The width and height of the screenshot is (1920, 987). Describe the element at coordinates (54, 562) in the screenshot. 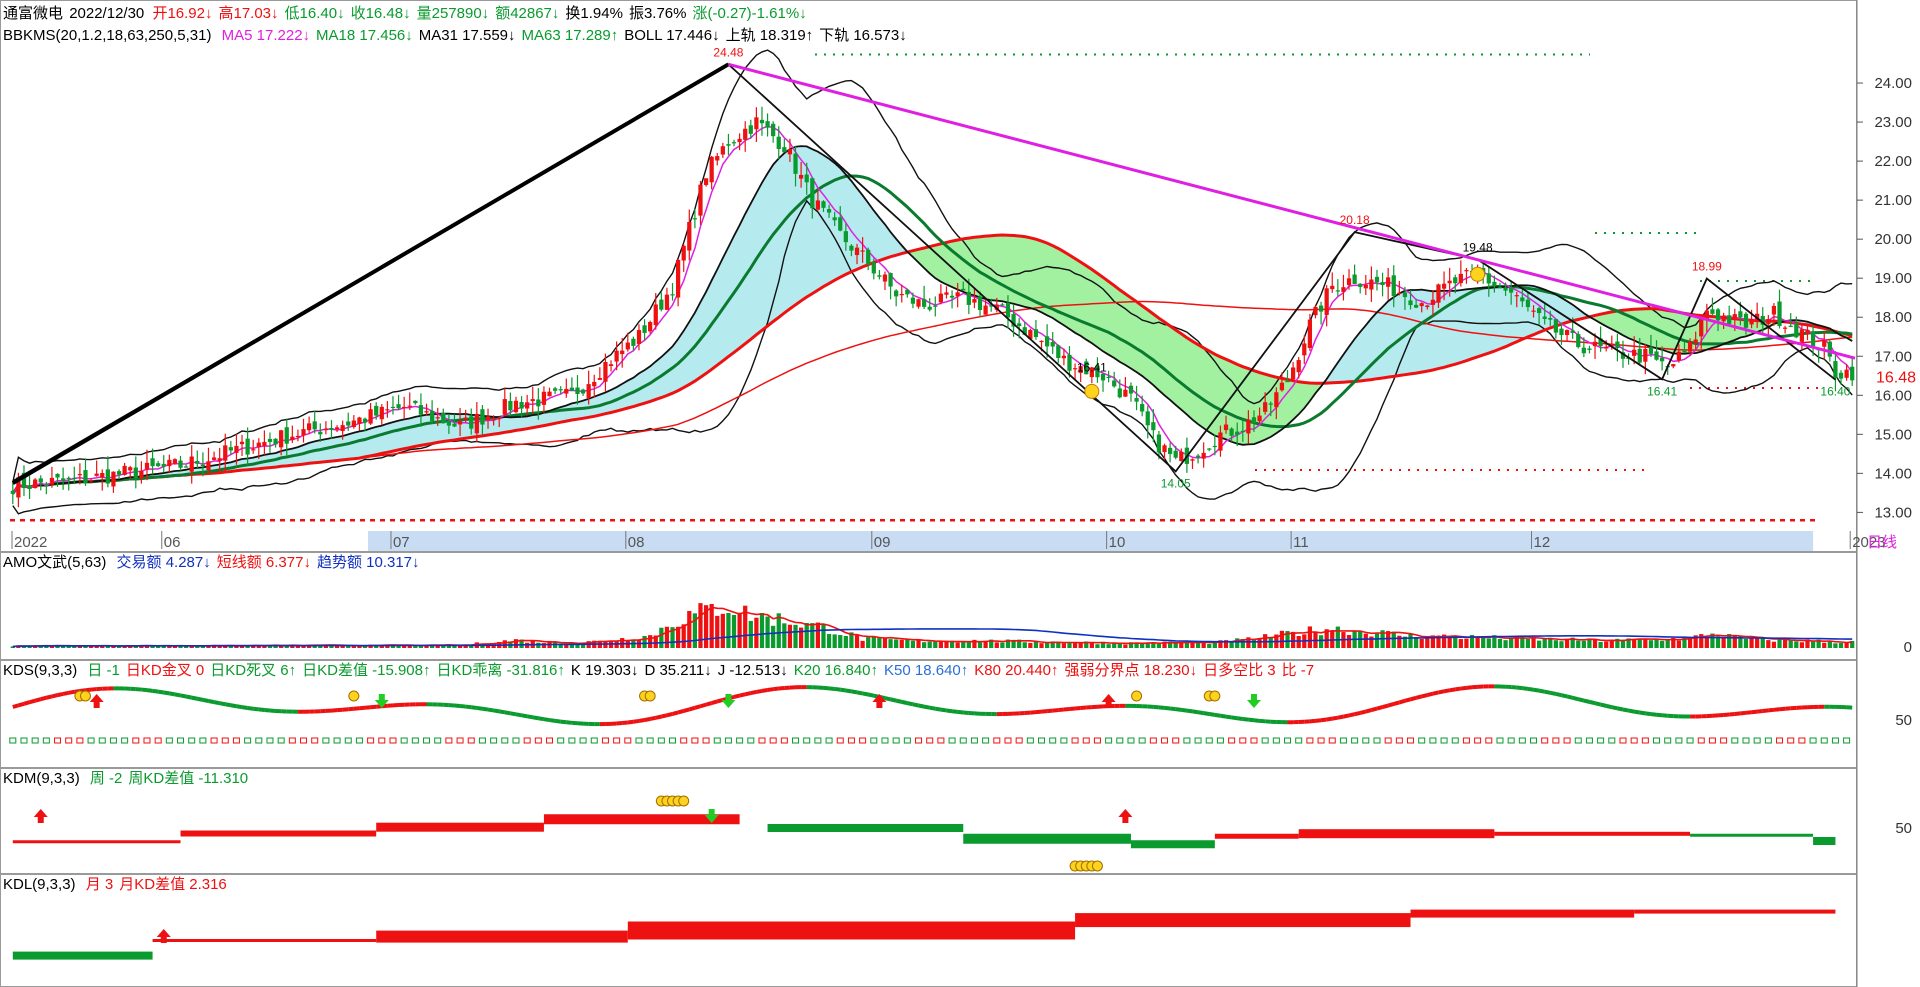

I see `amo-indicator-name: AMO文武(5,63)` at that location.